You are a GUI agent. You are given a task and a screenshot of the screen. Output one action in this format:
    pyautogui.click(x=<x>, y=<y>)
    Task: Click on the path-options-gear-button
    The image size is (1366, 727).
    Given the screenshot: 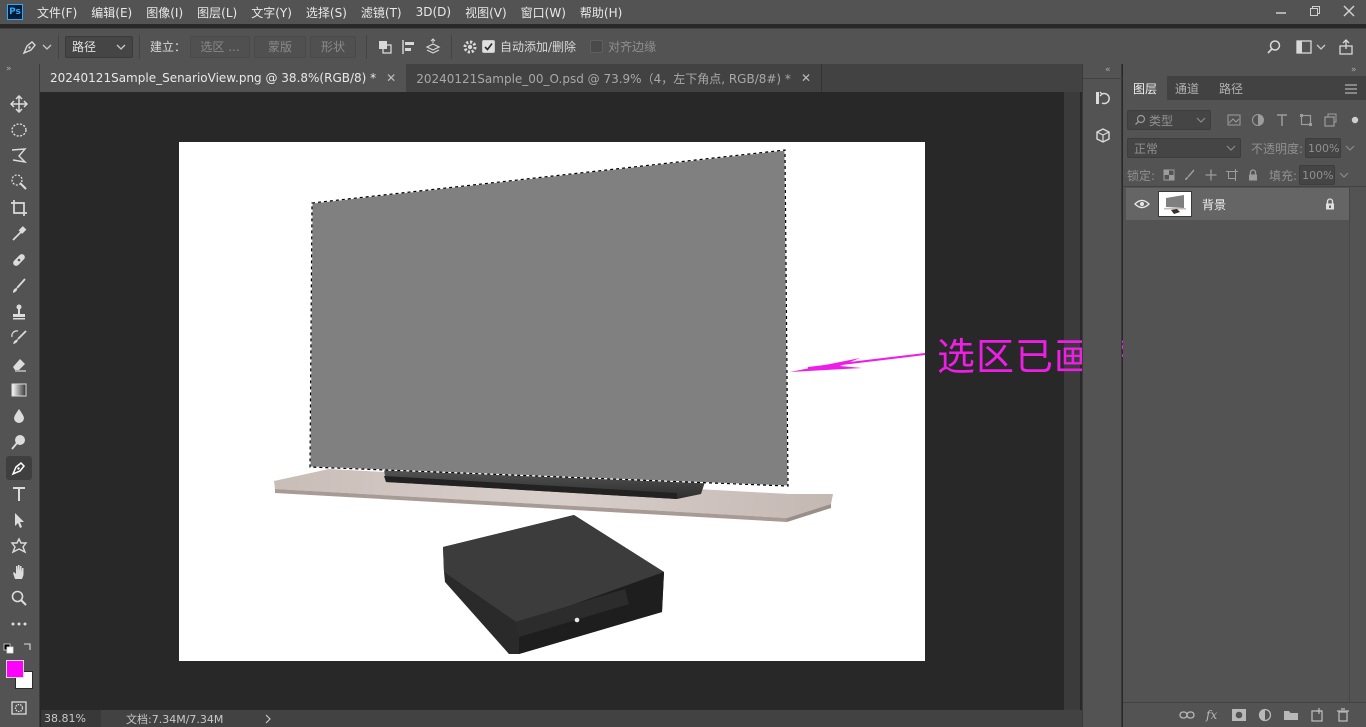 What is the action you would take?
    pyautogui.click(x=470, y=47)
    